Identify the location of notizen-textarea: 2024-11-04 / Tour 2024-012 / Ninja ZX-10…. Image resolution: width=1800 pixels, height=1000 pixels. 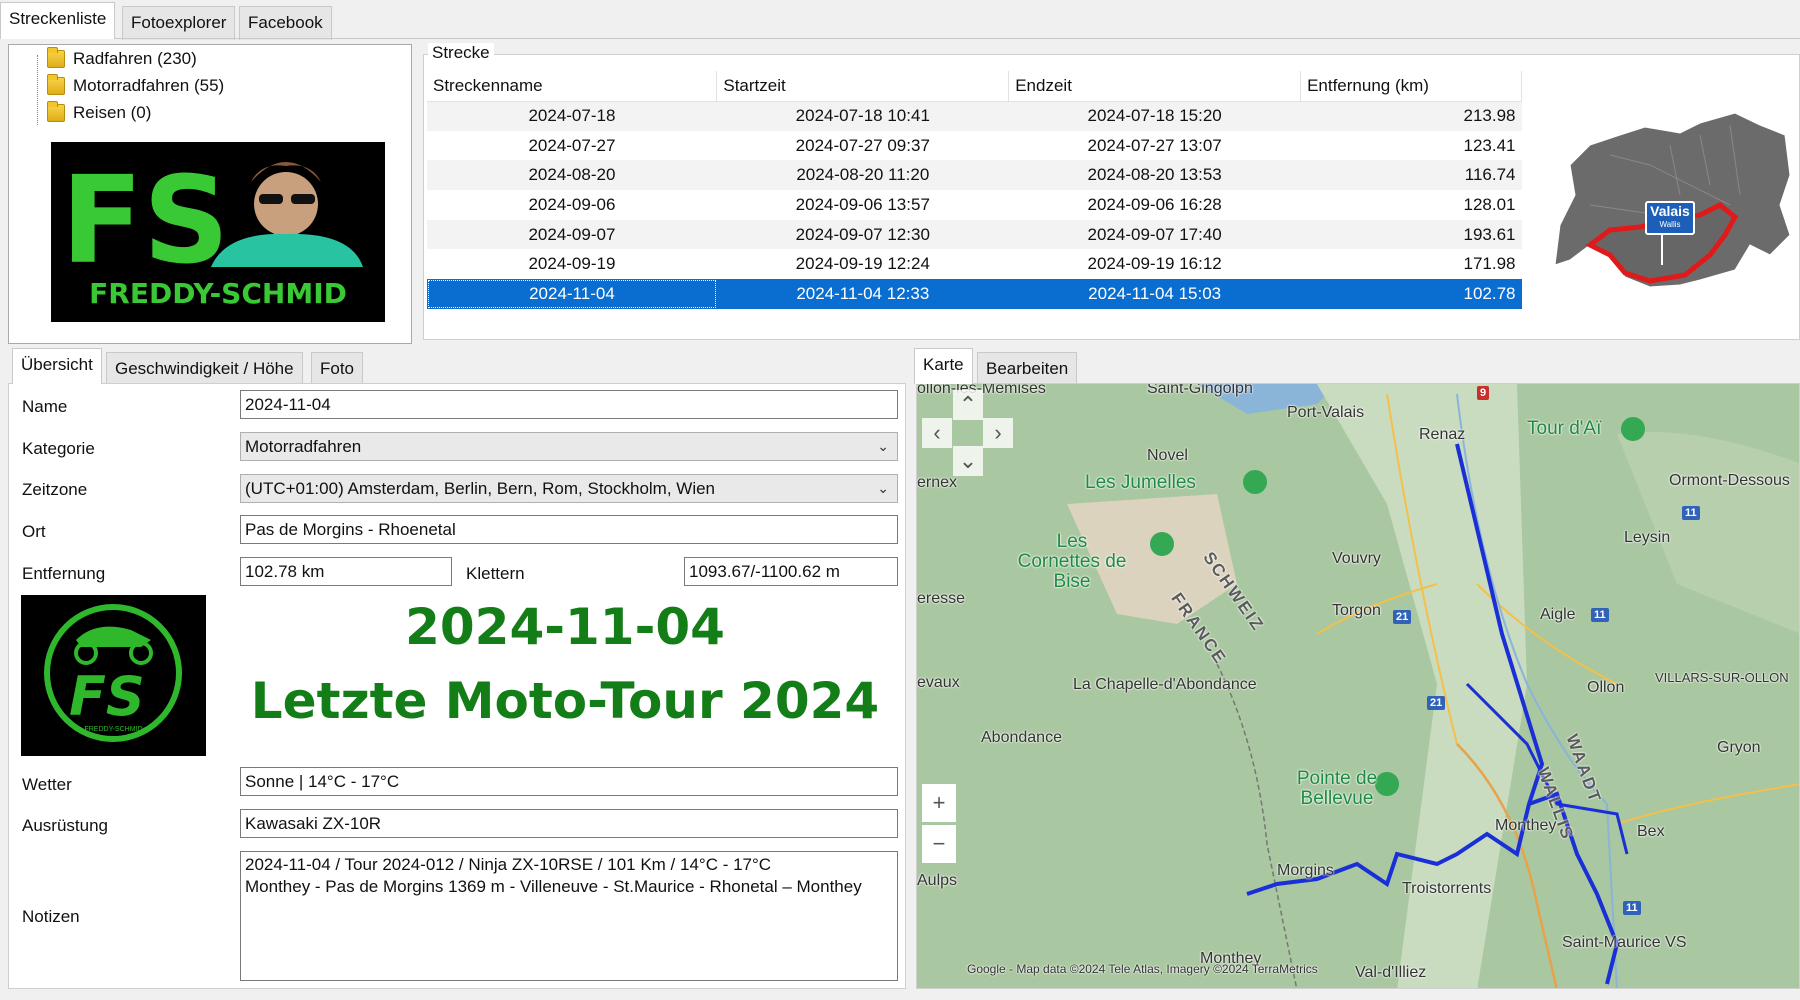
(569, 916).